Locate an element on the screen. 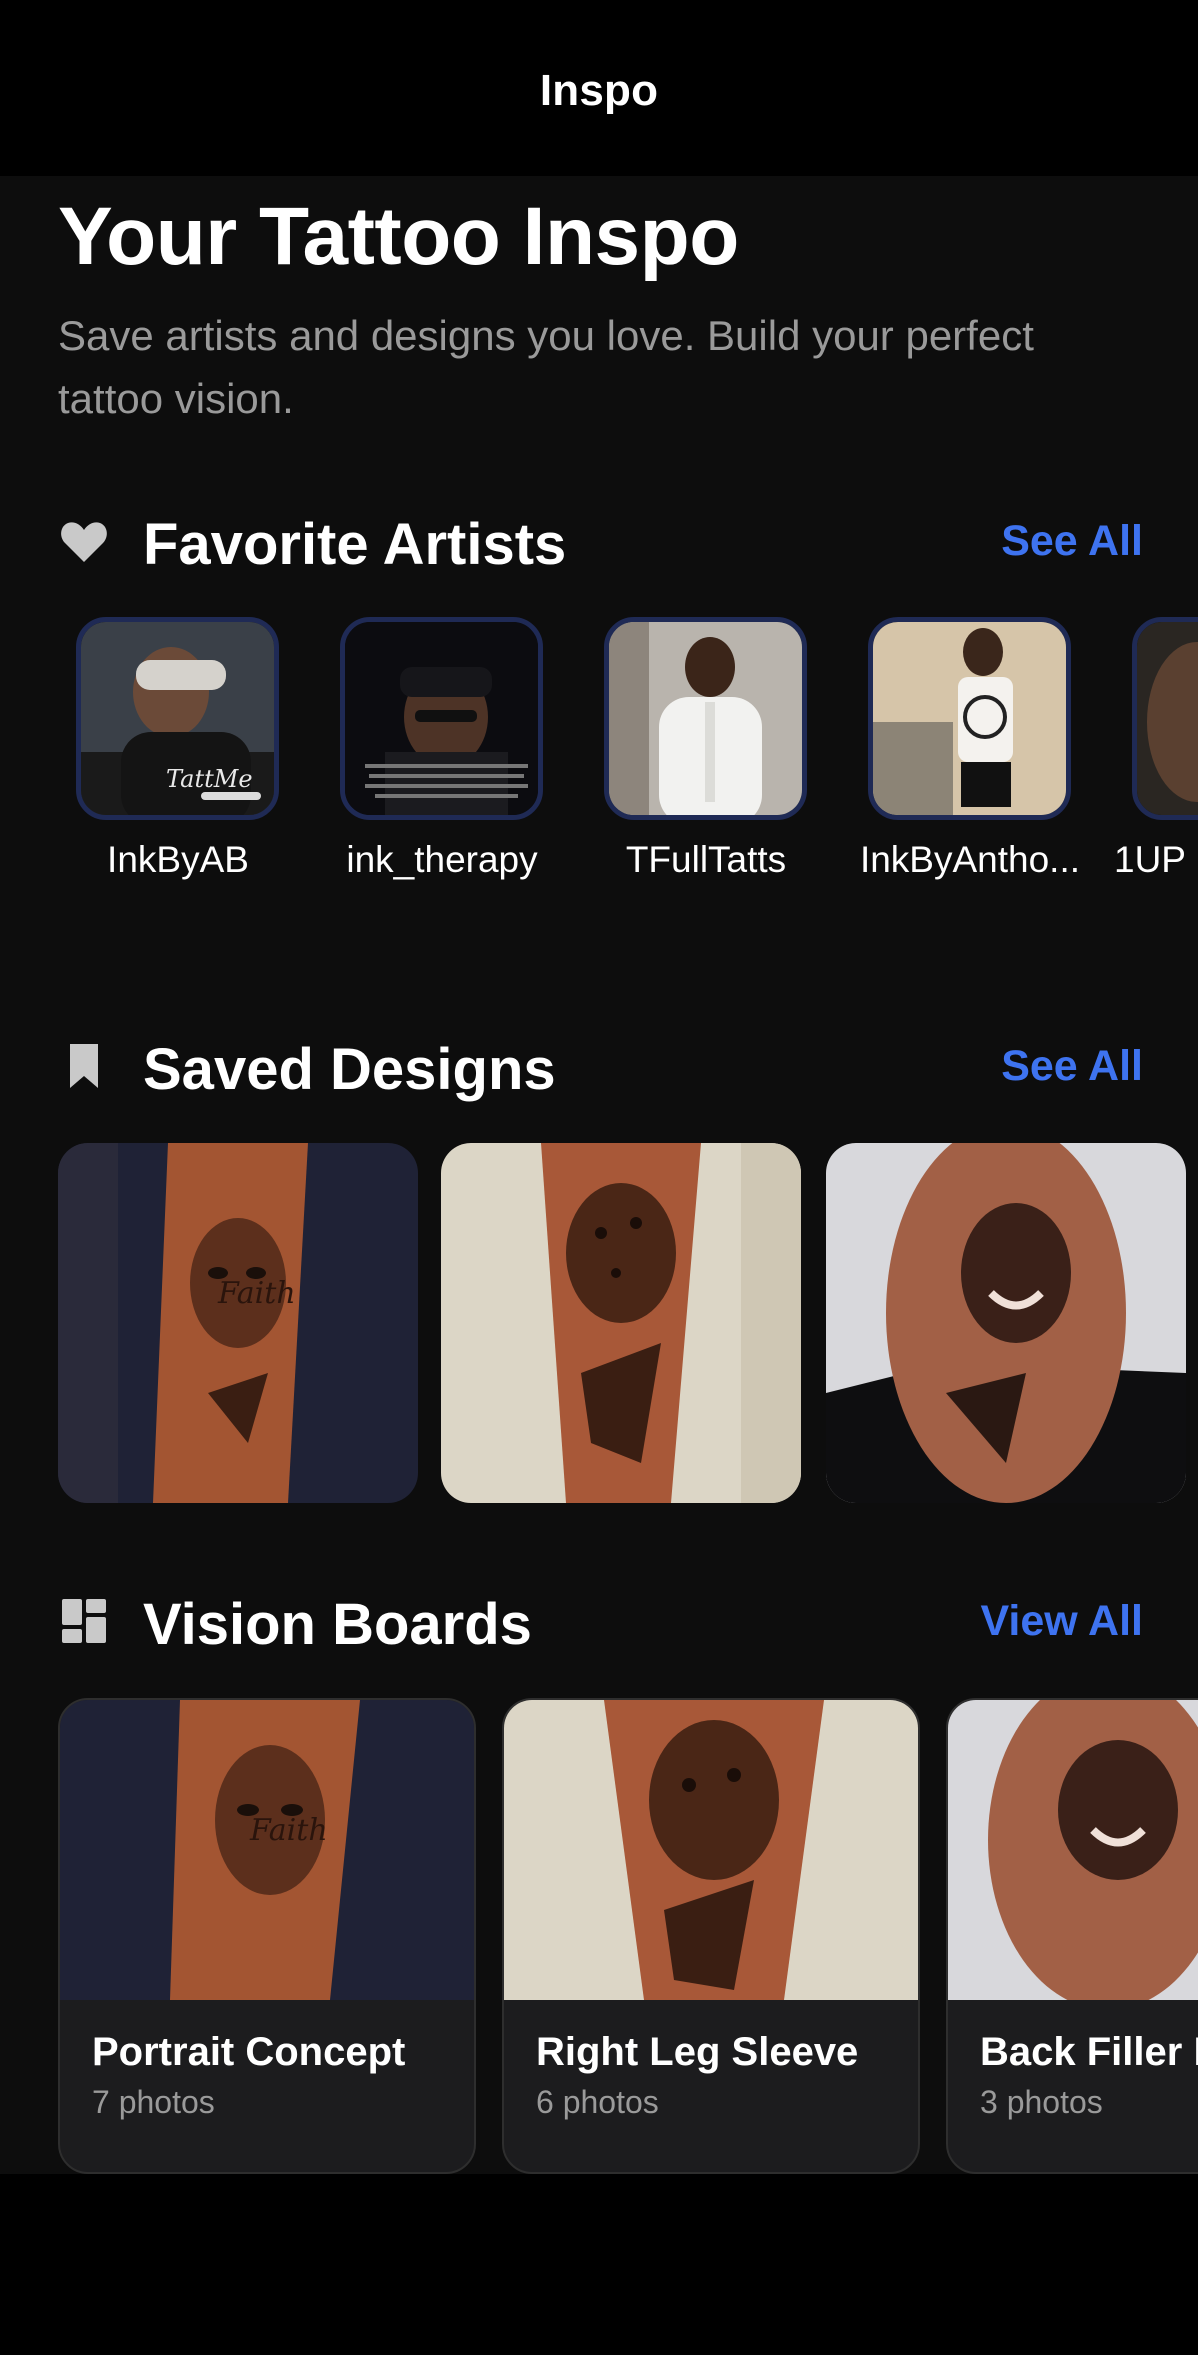 Image resolution: width=1198 pixels, height=2355 pixels. page-title: Your Tattoo Inspo is located at coordinates (398, 236).